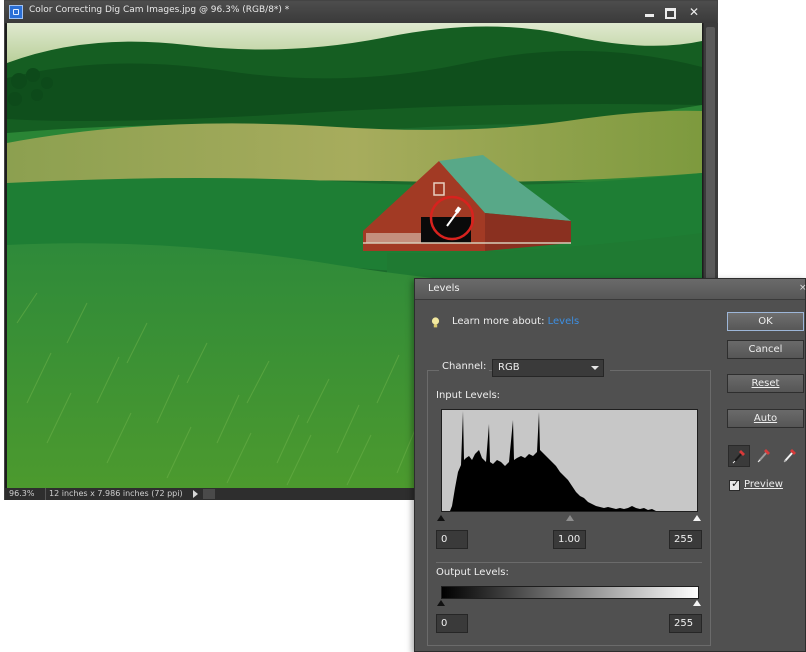 The image size is (806, 652). Describe the element at coordinates (464, 366) in the screenshot. I see `channel-label: Channel:` at that location.